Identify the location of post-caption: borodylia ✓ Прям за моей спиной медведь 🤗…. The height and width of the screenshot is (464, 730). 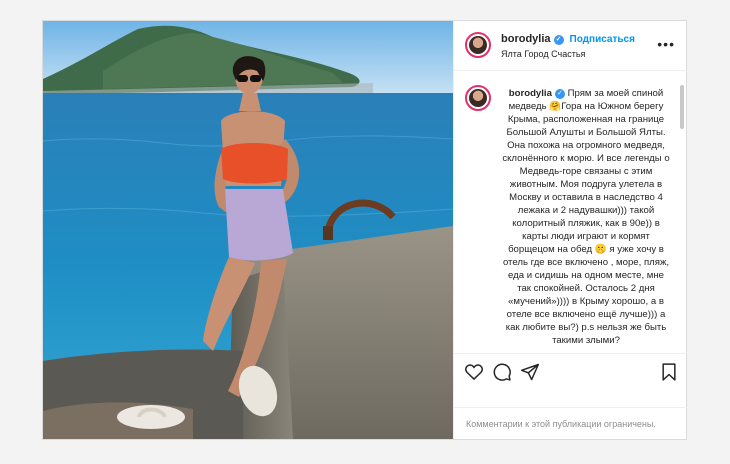
(586, 217).